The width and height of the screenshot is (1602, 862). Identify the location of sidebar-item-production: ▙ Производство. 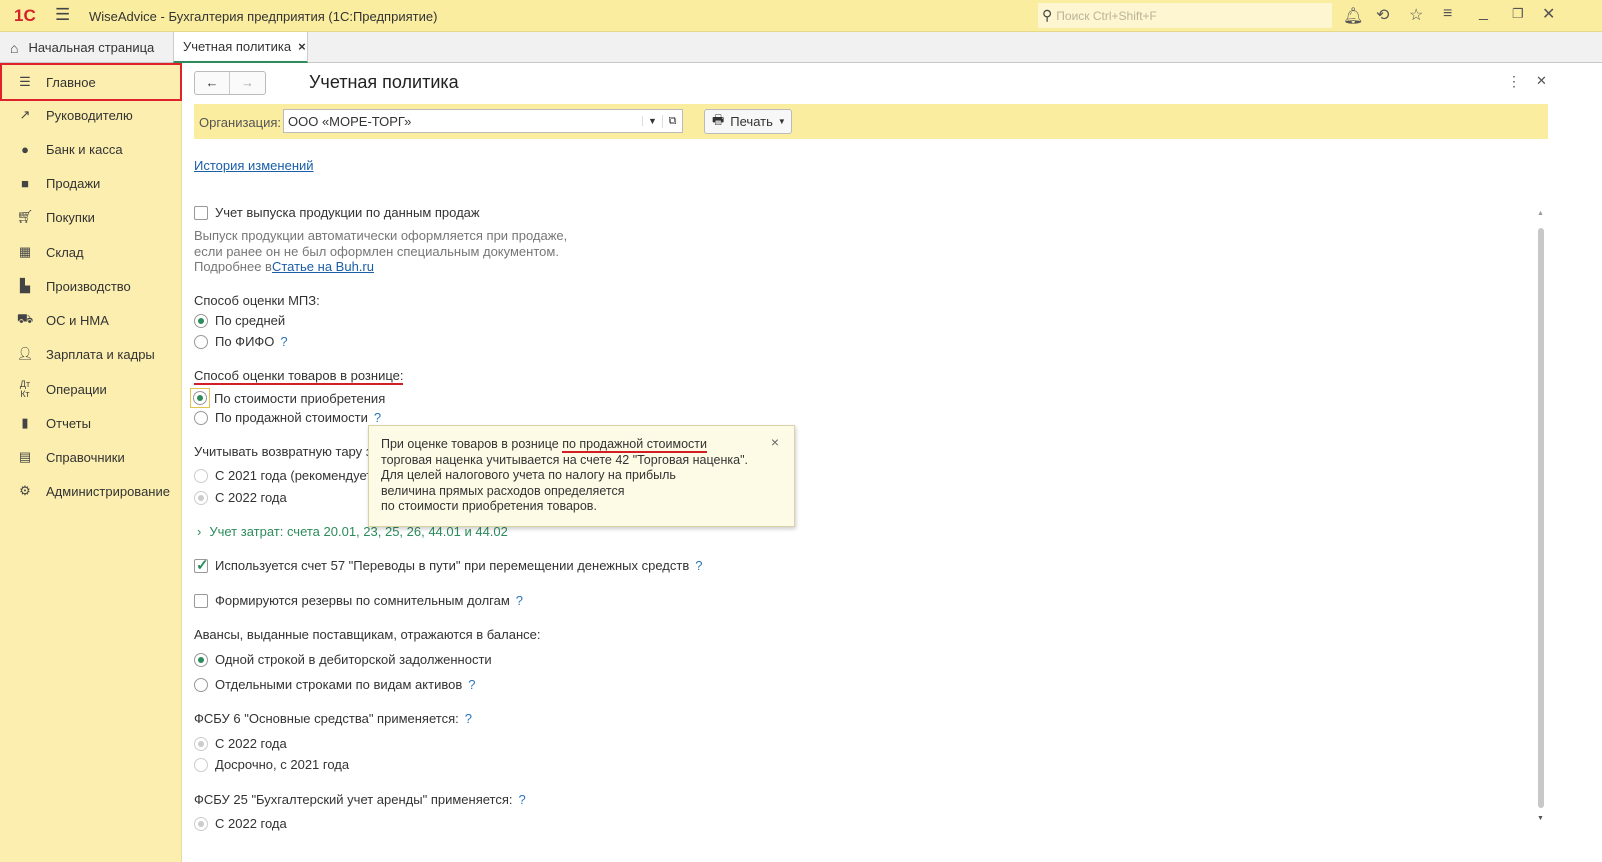
(91, 286).